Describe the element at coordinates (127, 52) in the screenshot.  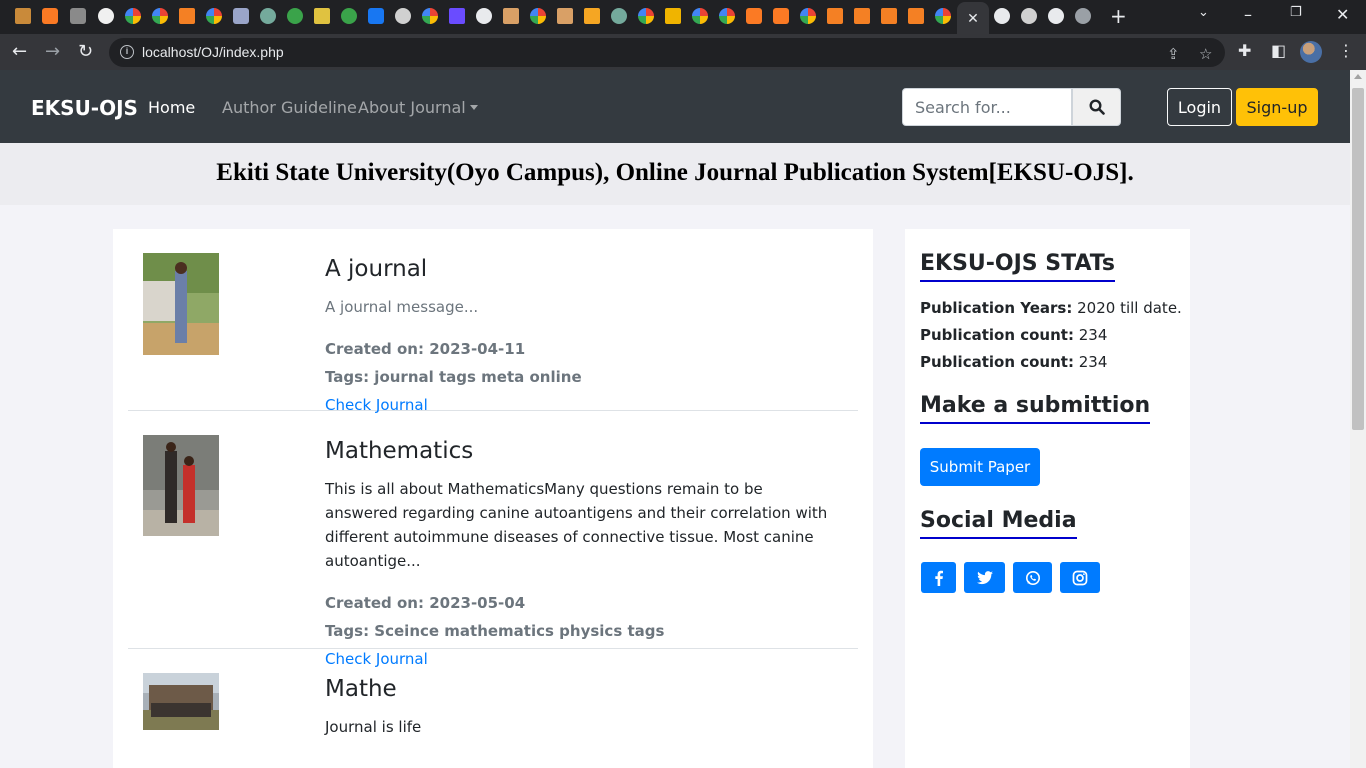
I see `site-info-icon: i` at that location.